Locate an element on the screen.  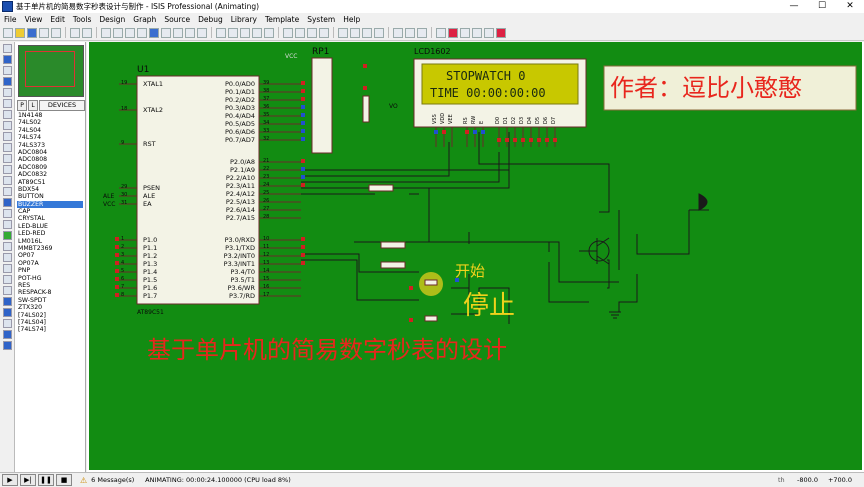
device-list-item: ADC0809 is located at coordinates (50, 167).